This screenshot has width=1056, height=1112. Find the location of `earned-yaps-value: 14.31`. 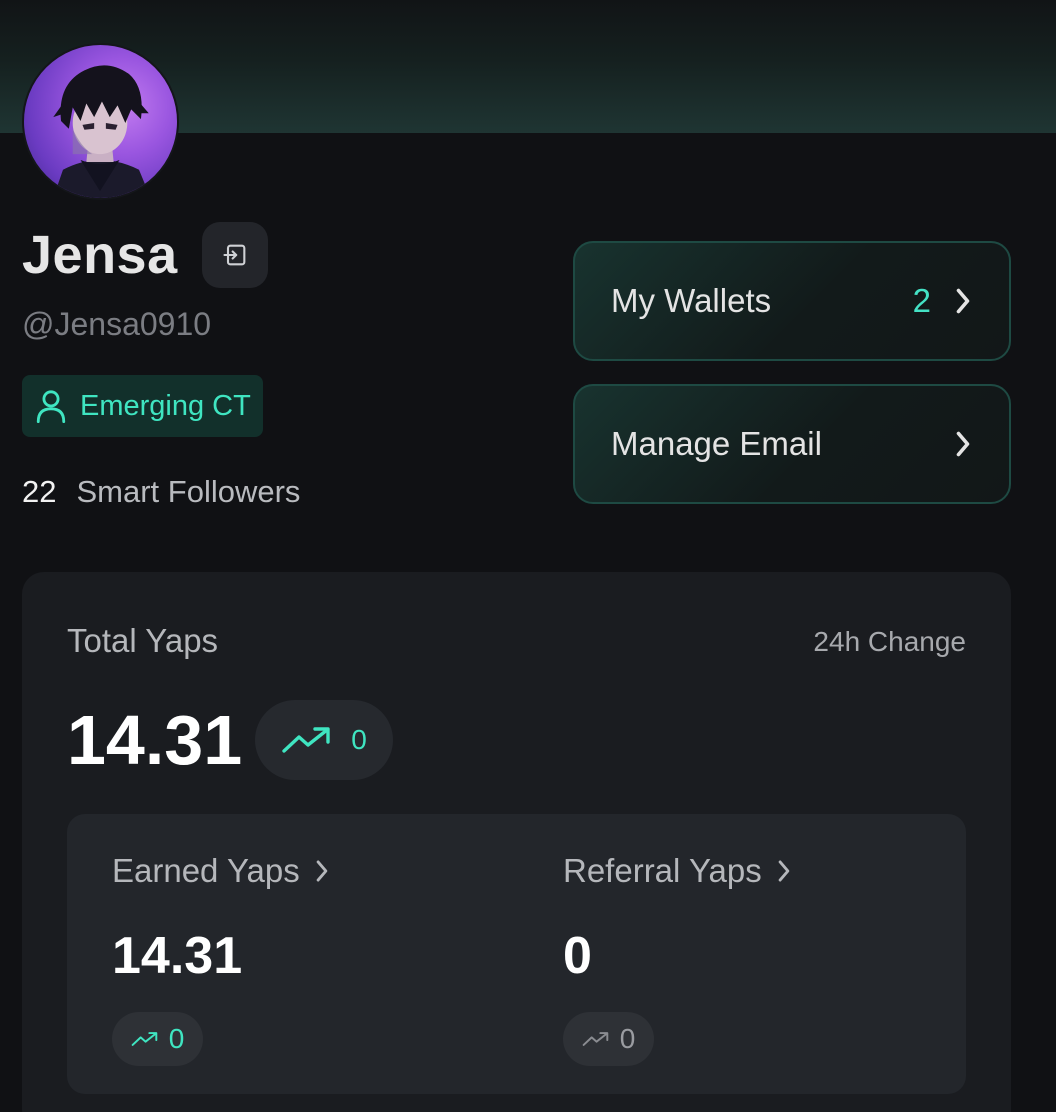

earned-yaps-value: 14.31 is located at coordinates (177, 956).